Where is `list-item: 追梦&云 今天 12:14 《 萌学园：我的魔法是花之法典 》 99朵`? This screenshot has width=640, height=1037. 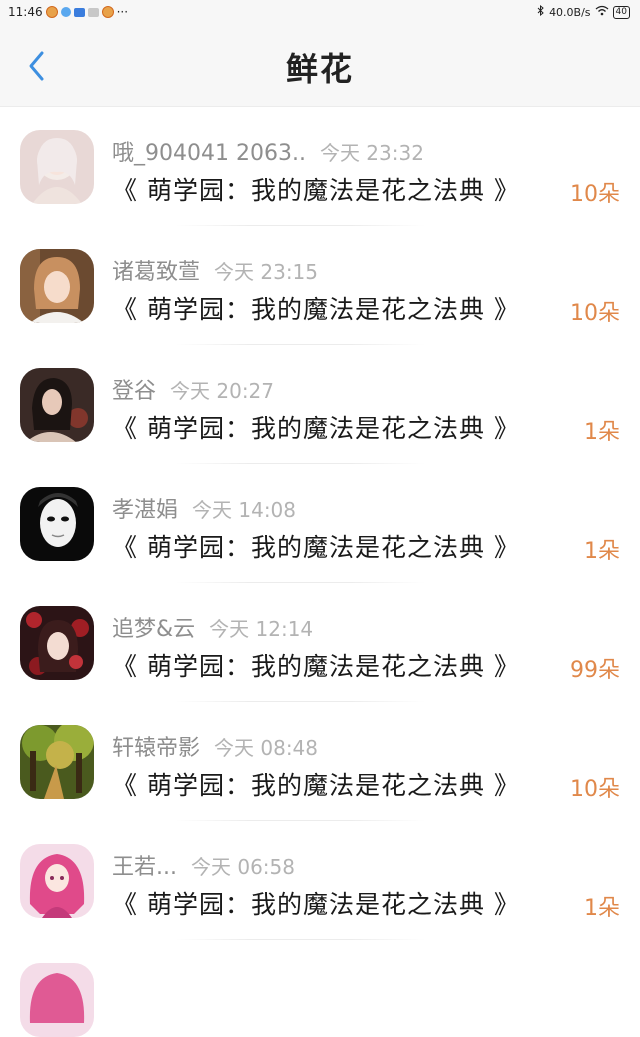 list-item: 追梦&云 今天 12:14 《 萌学园：我的魔法是花之法典 》 99朵 is located at coordinates (320, 642).